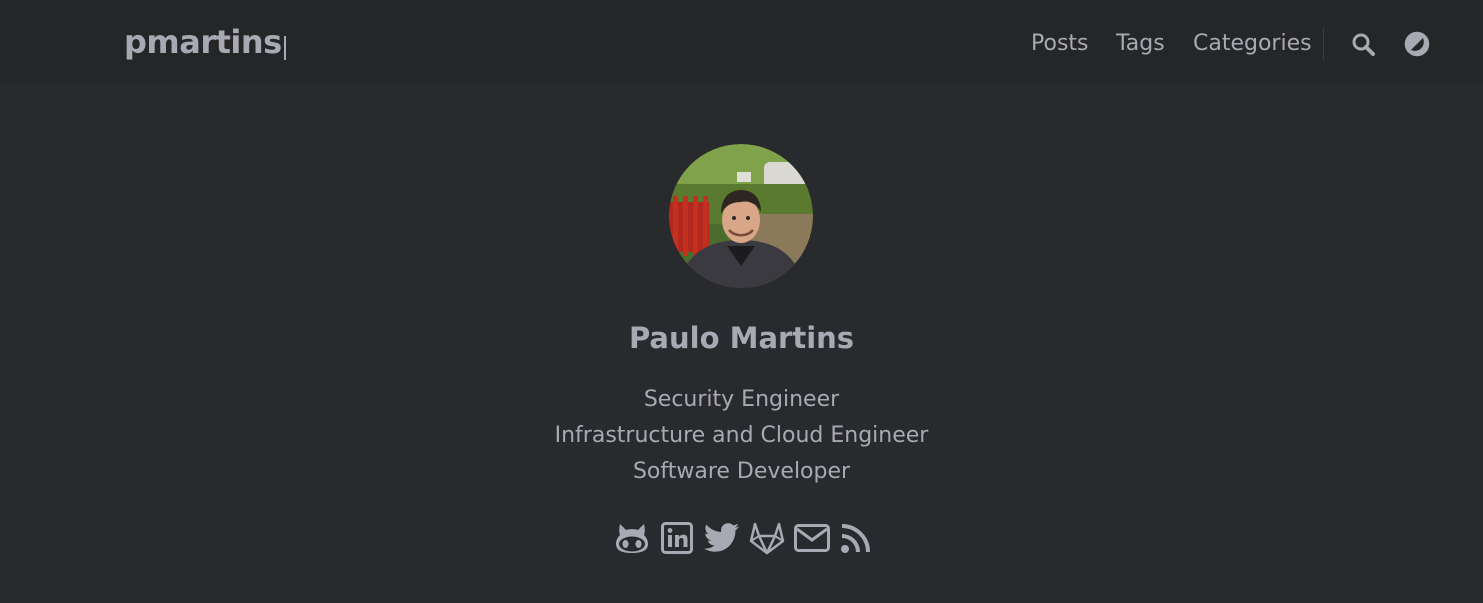  I want to click on site-logo: pmartins, so click(205, 42).